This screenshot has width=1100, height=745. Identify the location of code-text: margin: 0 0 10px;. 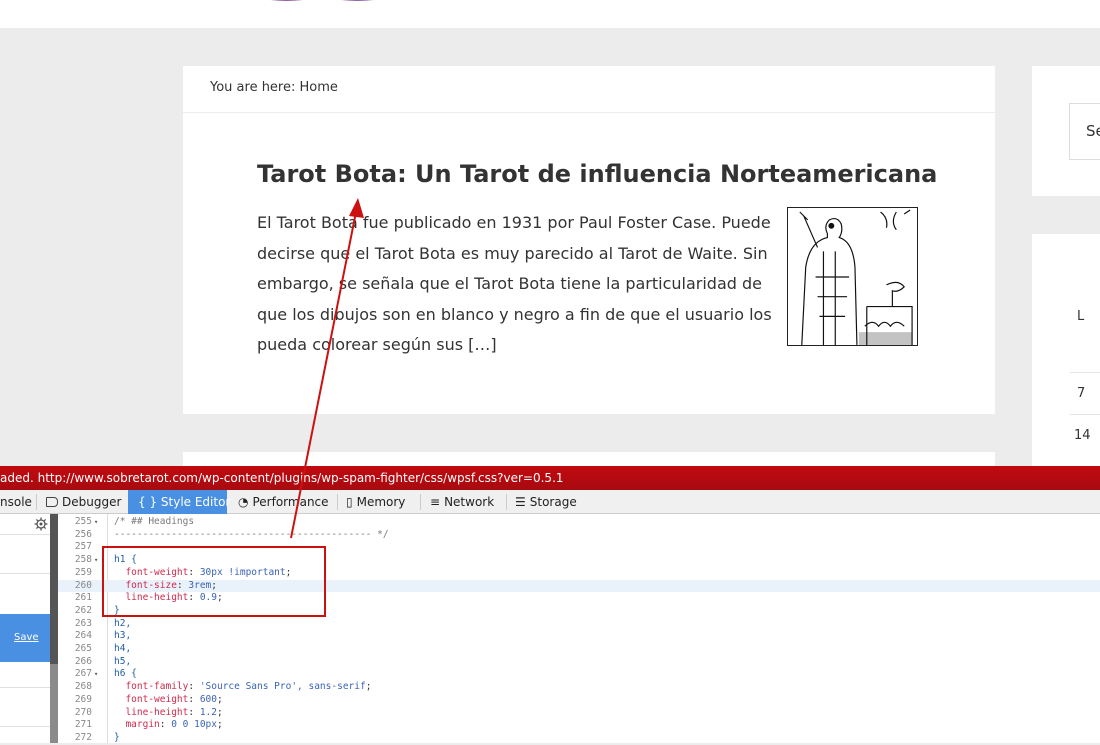
(174, 725).